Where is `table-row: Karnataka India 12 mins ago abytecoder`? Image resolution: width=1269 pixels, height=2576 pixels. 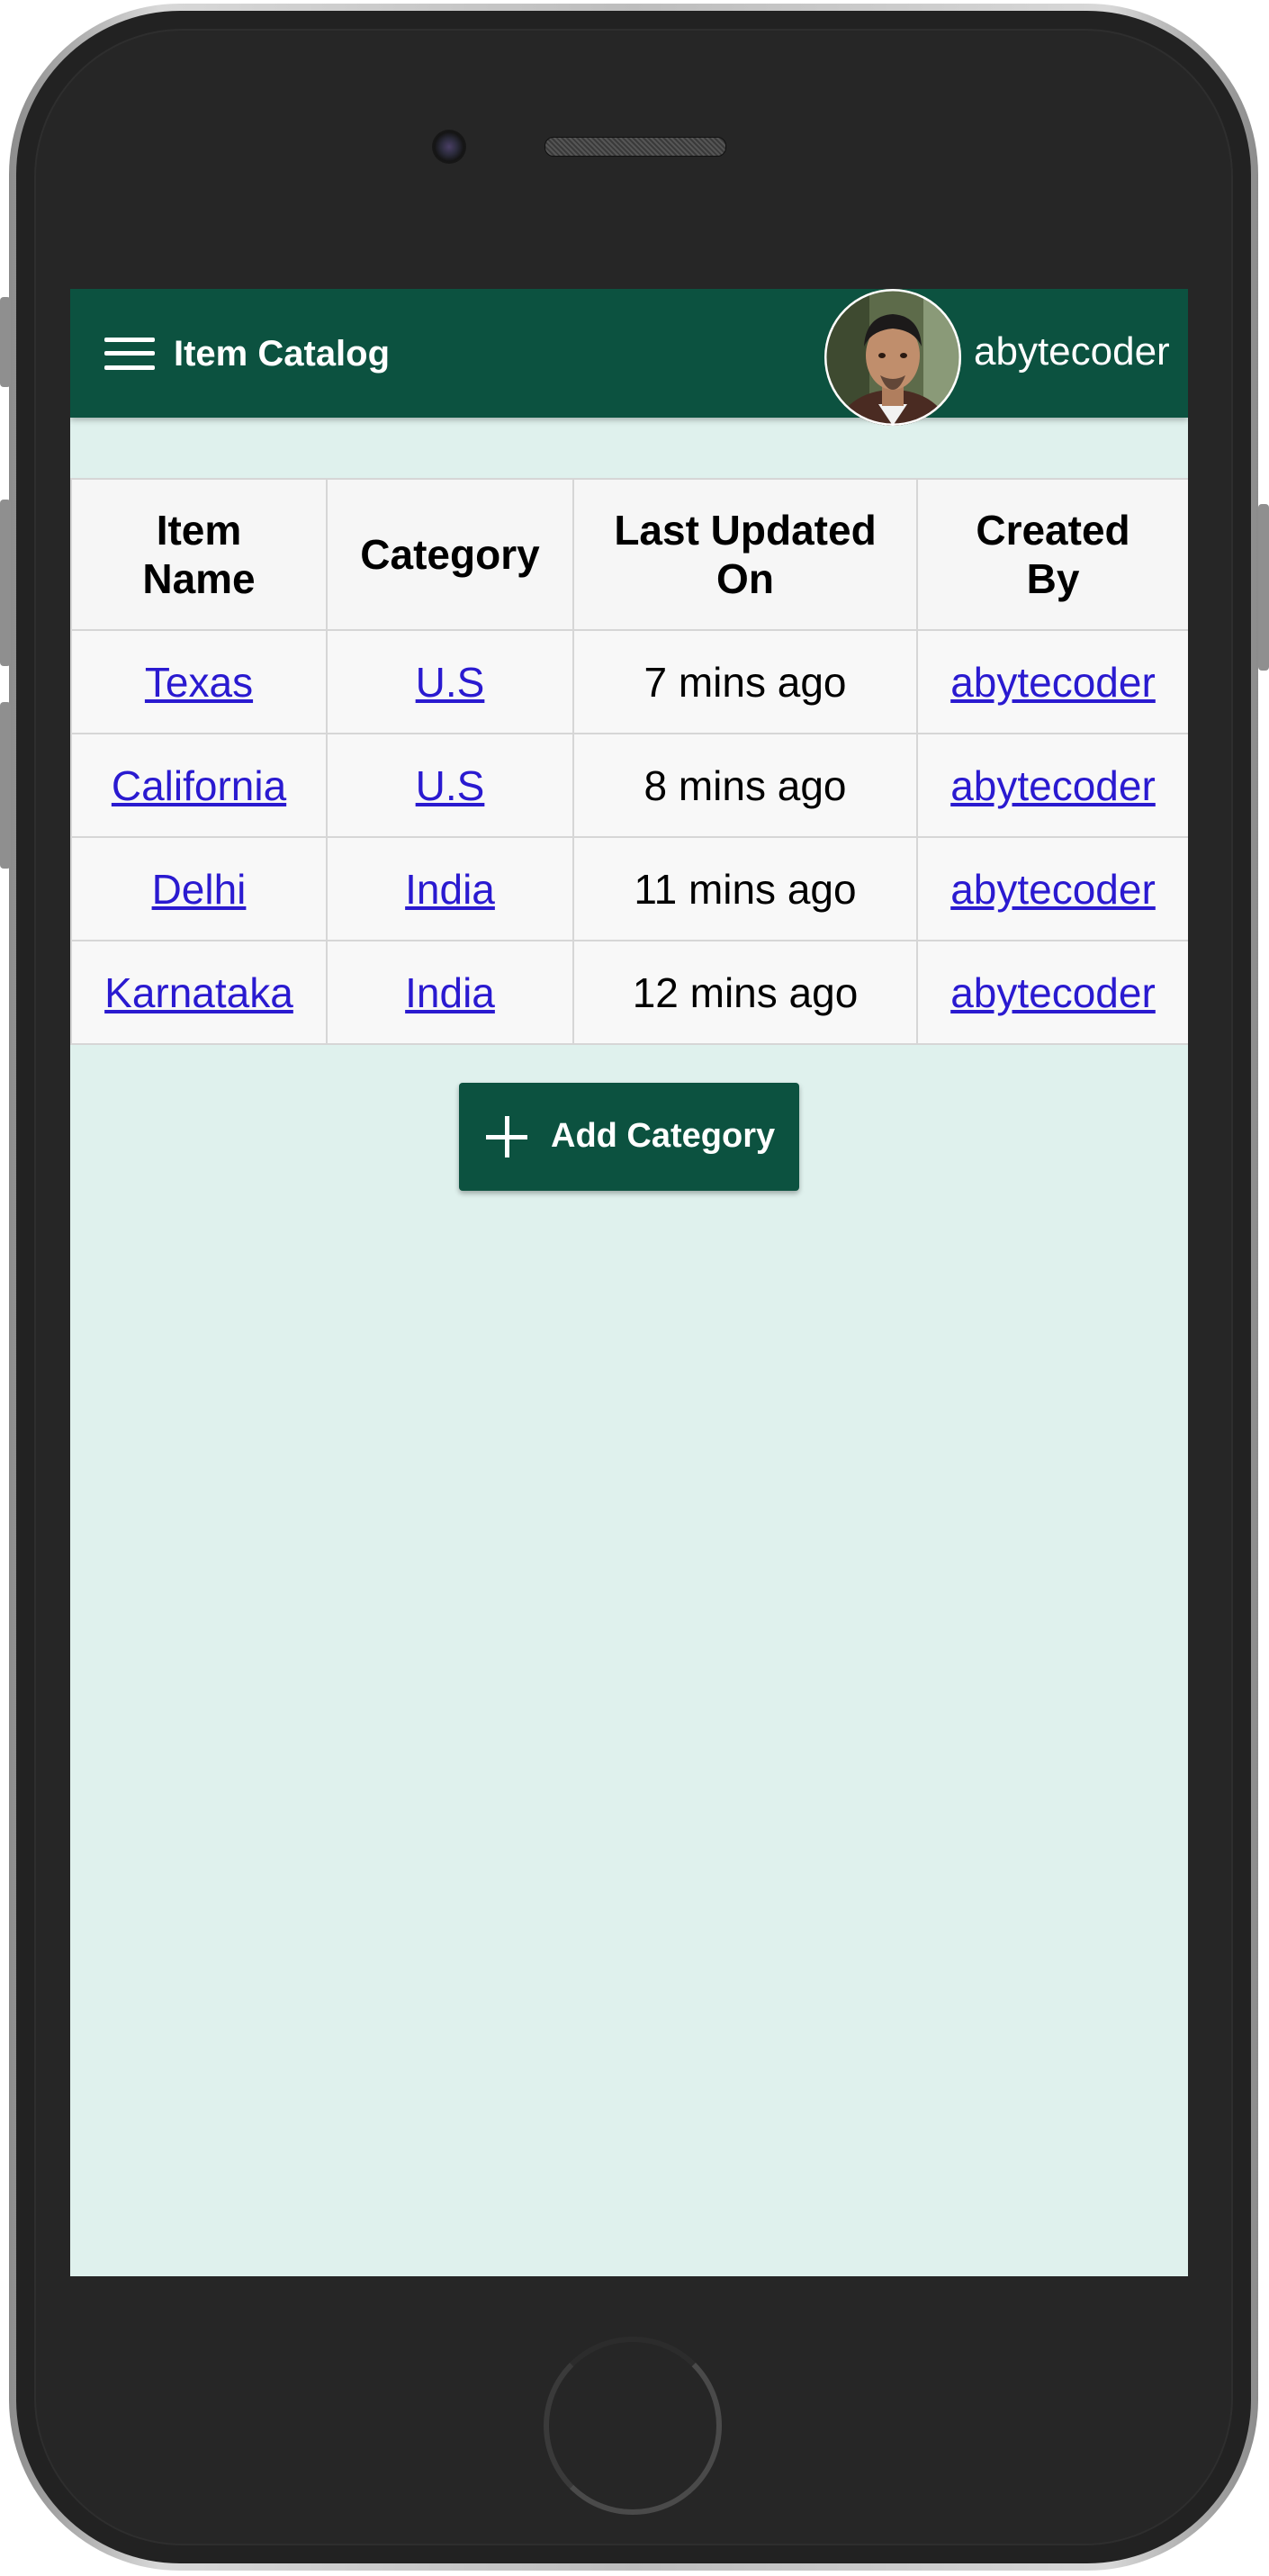 table-row: Karnataka India 12 mins ago abytecoder is located at coordinates (629, 992).